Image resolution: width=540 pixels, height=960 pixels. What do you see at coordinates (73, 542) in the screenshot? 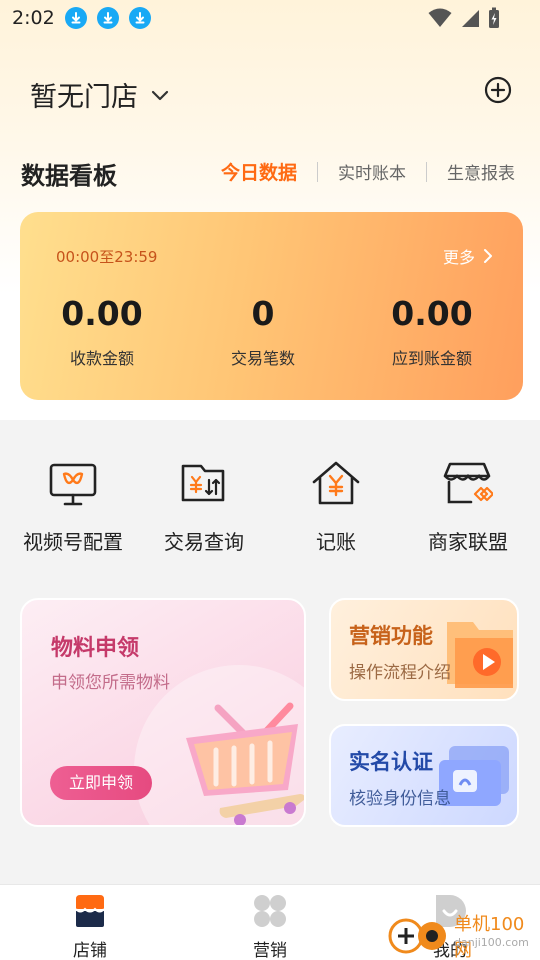
I see `action-label: 视频号配置` at bounding box center [73, 542].